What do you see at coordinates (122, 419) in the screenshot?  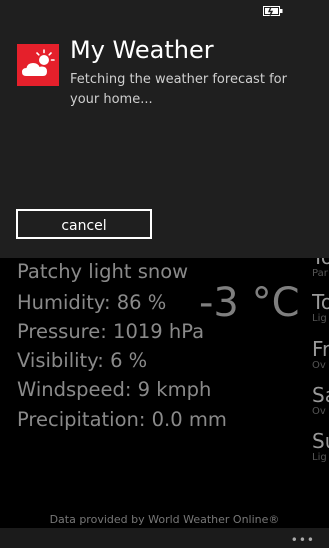 I see `precipitation-text: Precipitation: 0.0 mm` at bounding box center [122, 419].